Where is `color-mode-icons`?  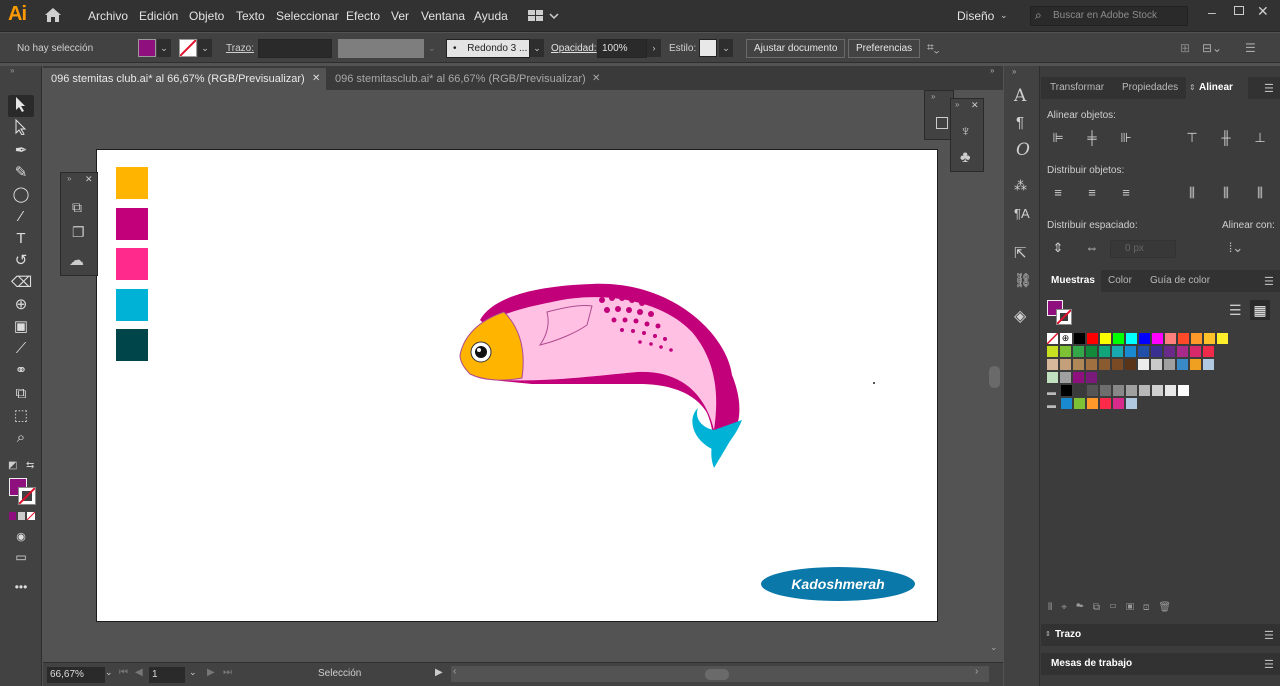 color-mode-icons is located at coordinates (22, 516).